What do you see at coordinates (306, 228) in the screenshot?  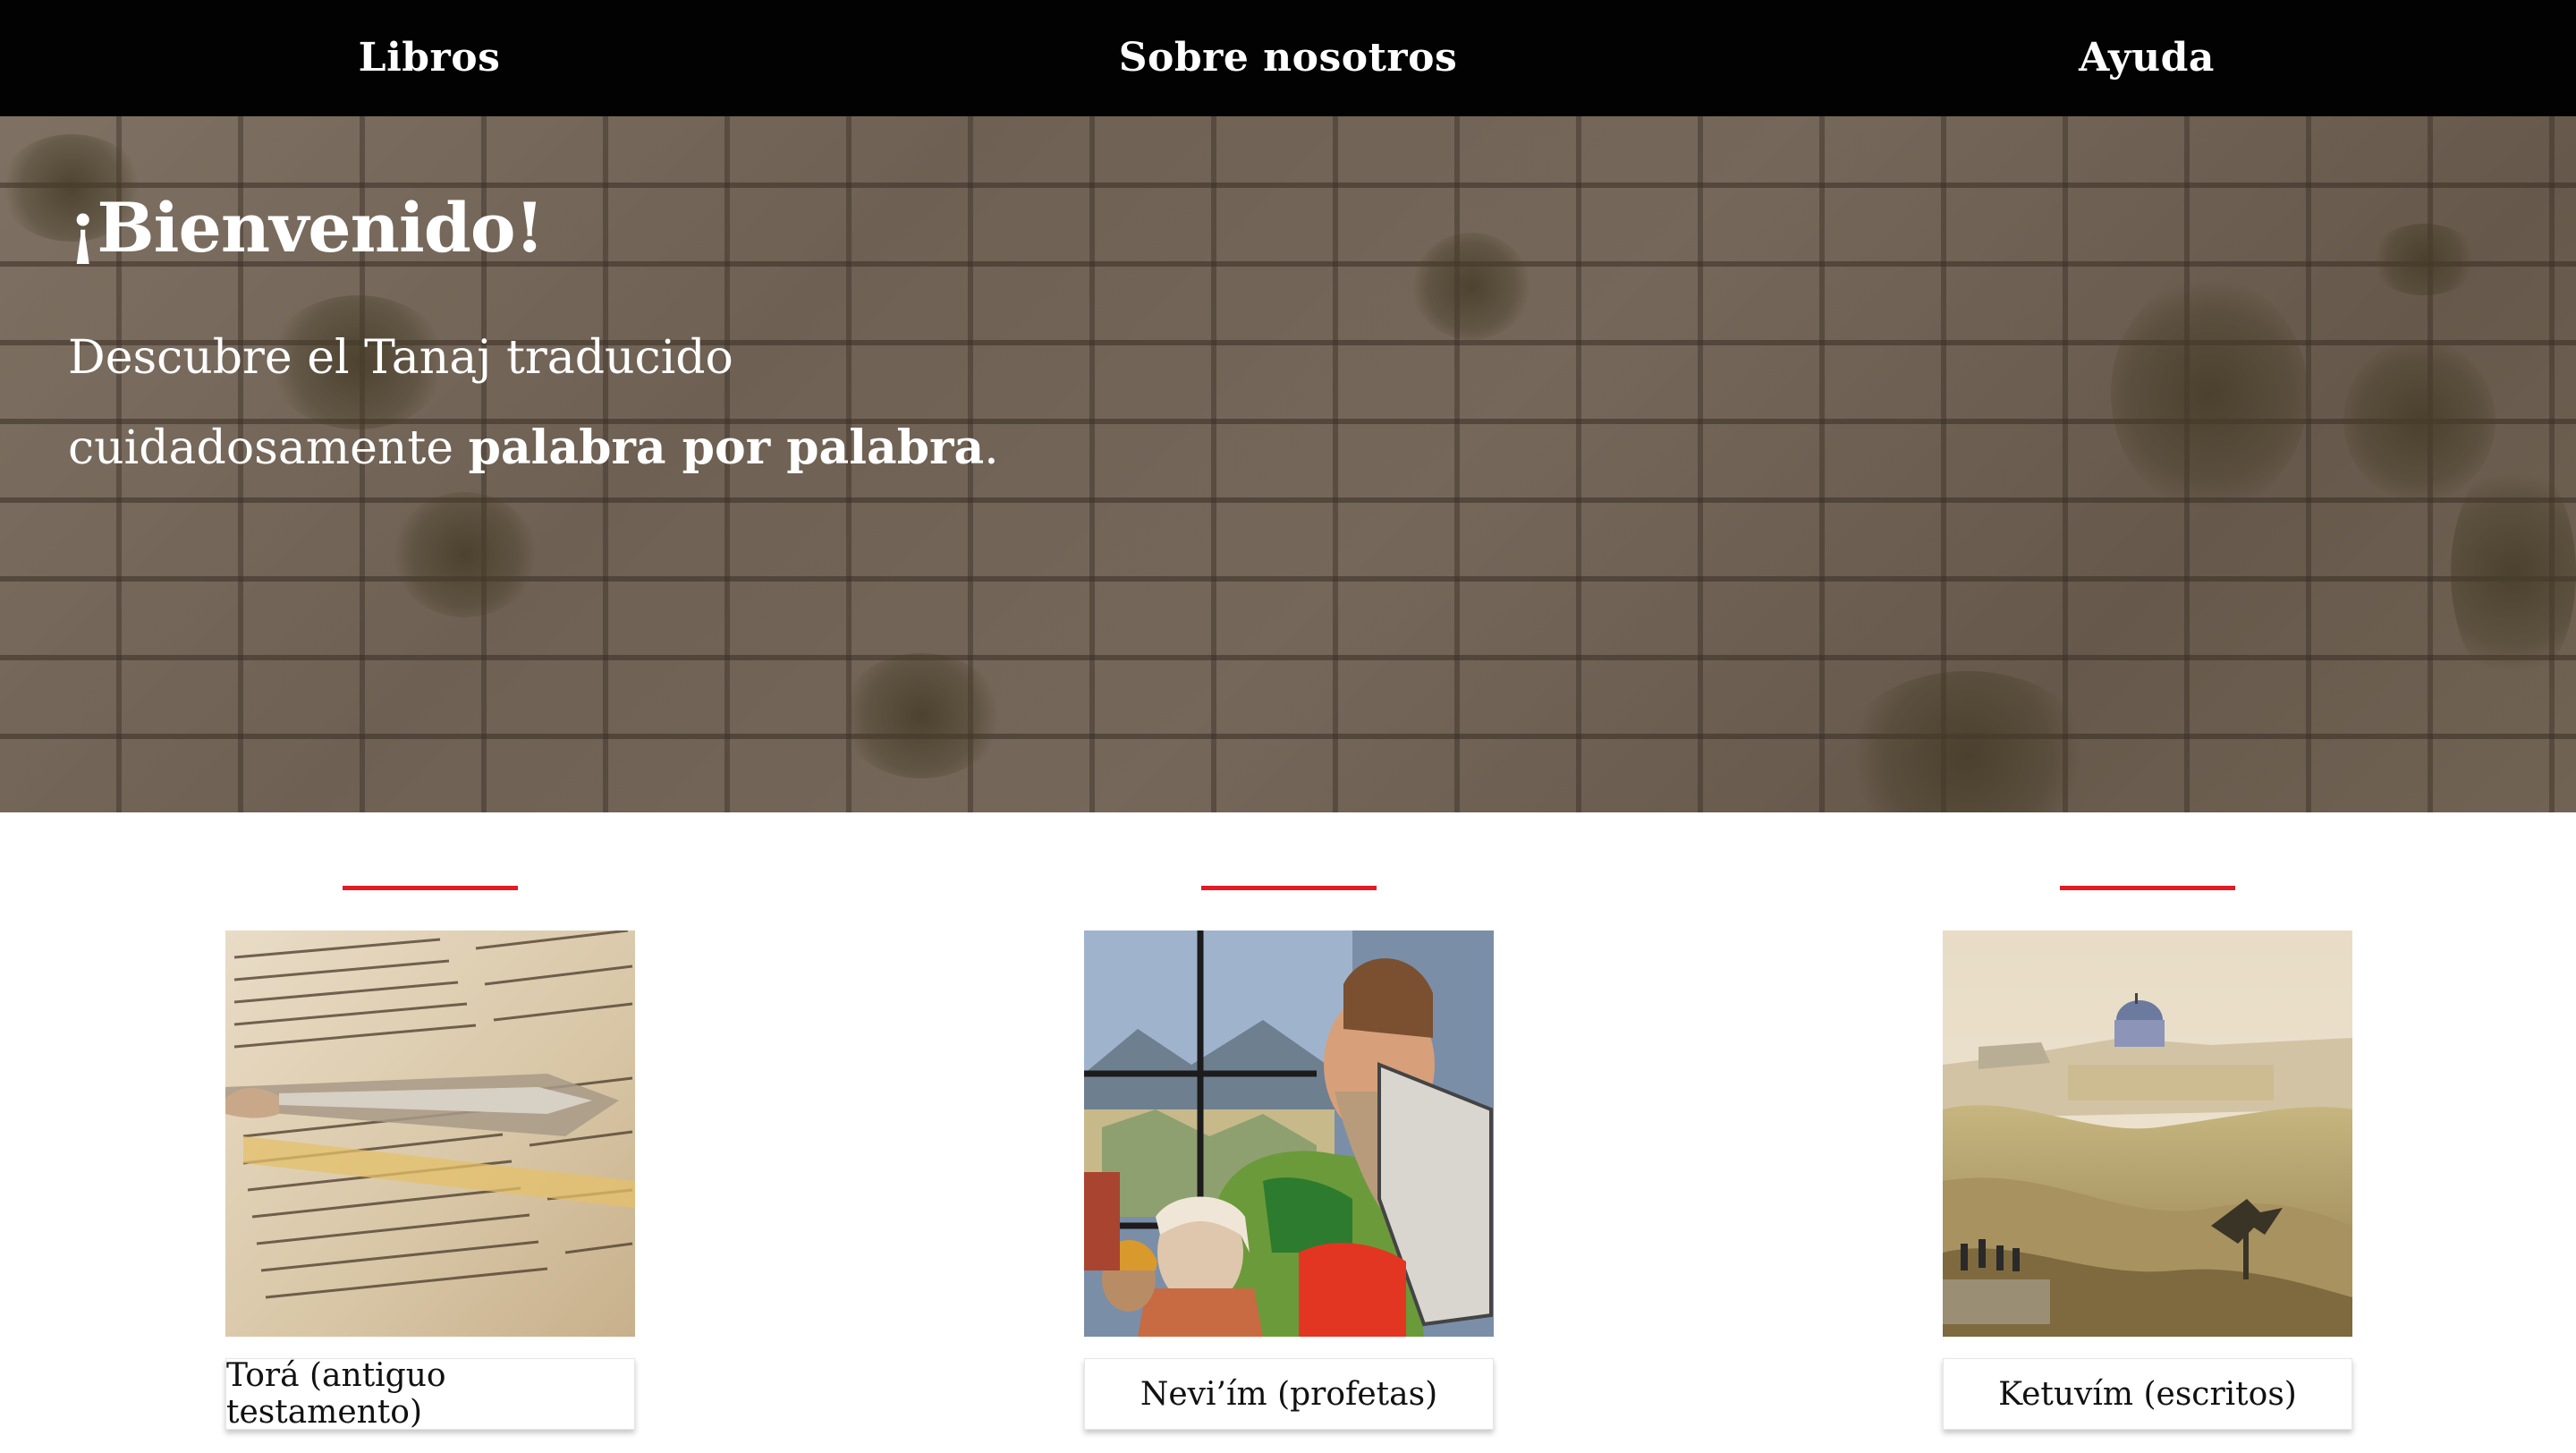 I see `page-title: ¡Bienvenido!` at bounding box center [306, 228].